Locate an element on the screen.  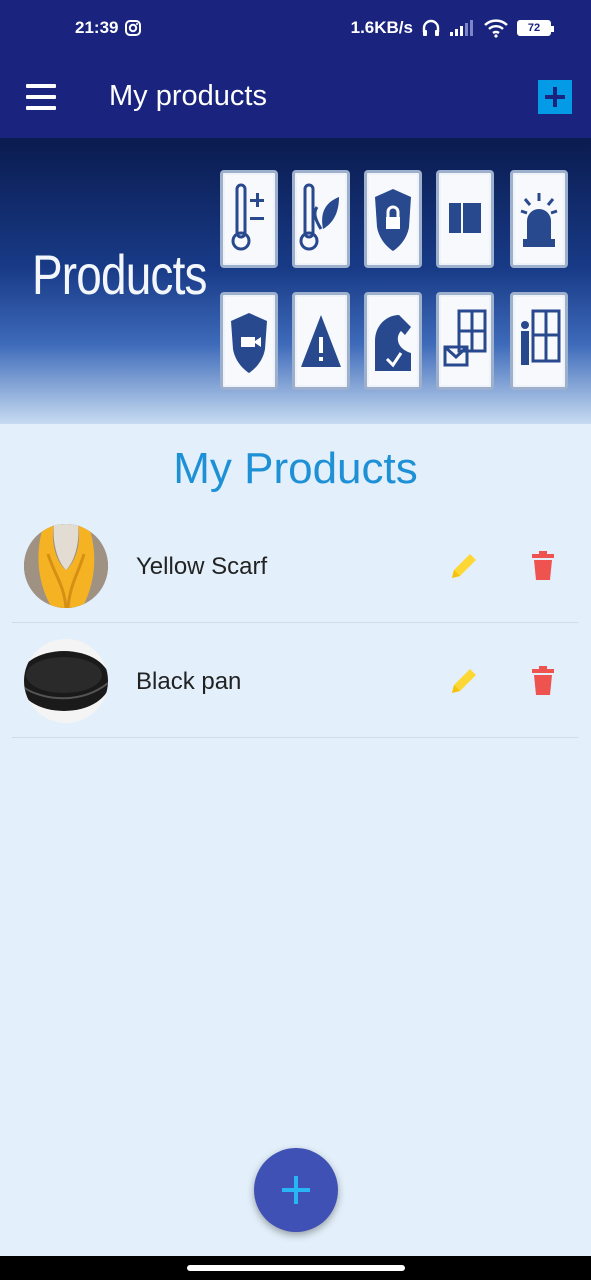
section-title: My Products is located at coordinates (295, 468).